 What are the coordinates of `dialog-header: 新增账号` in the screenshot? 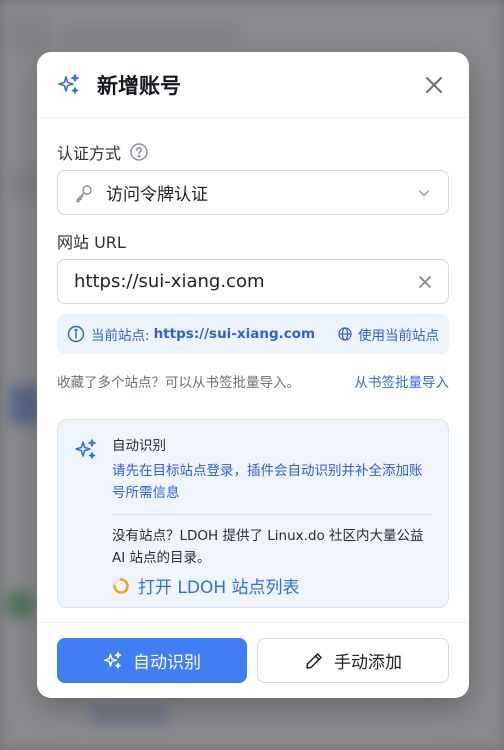 It's located at (253, 85).